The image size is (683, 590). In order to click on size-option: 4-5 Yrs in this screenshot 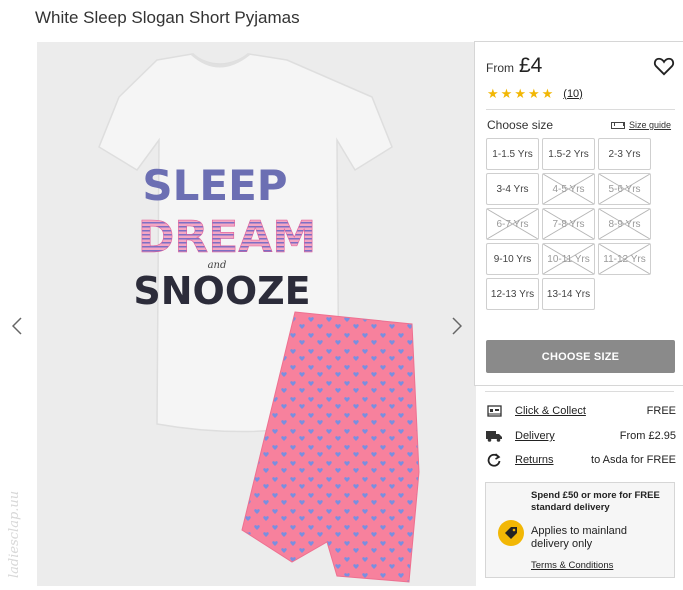, I will do `click(568, 189)`.